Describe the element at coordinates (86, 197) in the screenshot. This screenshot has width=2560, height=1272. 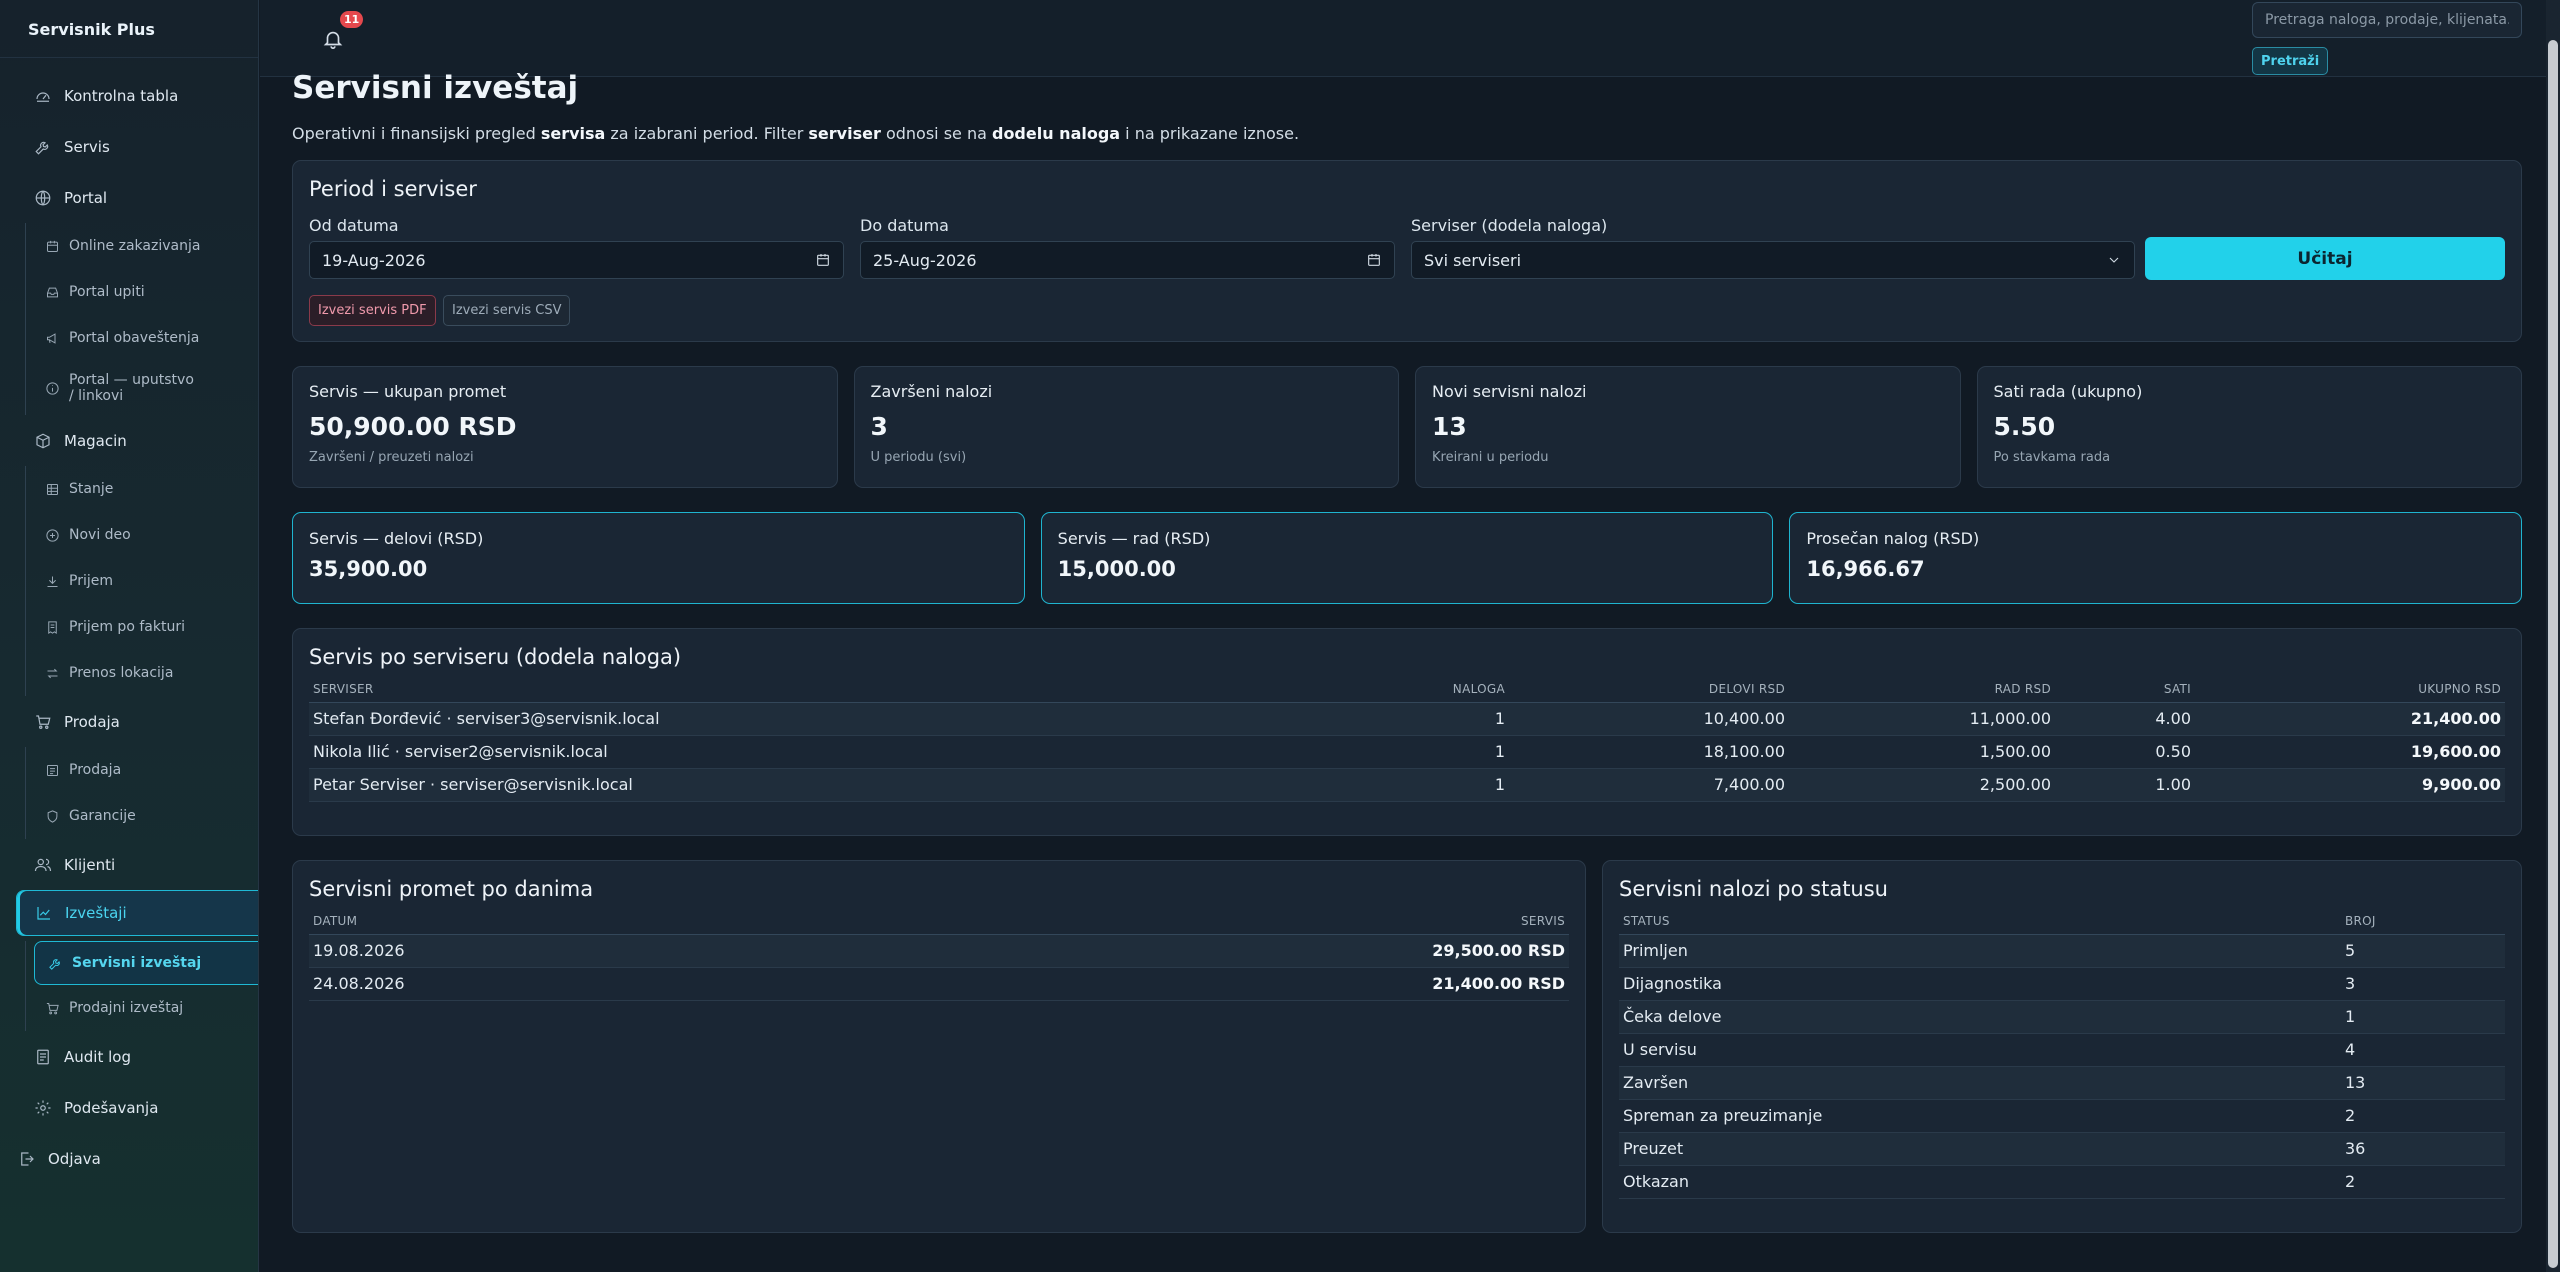
I see `sidebar-item-label: Portal` at that location.